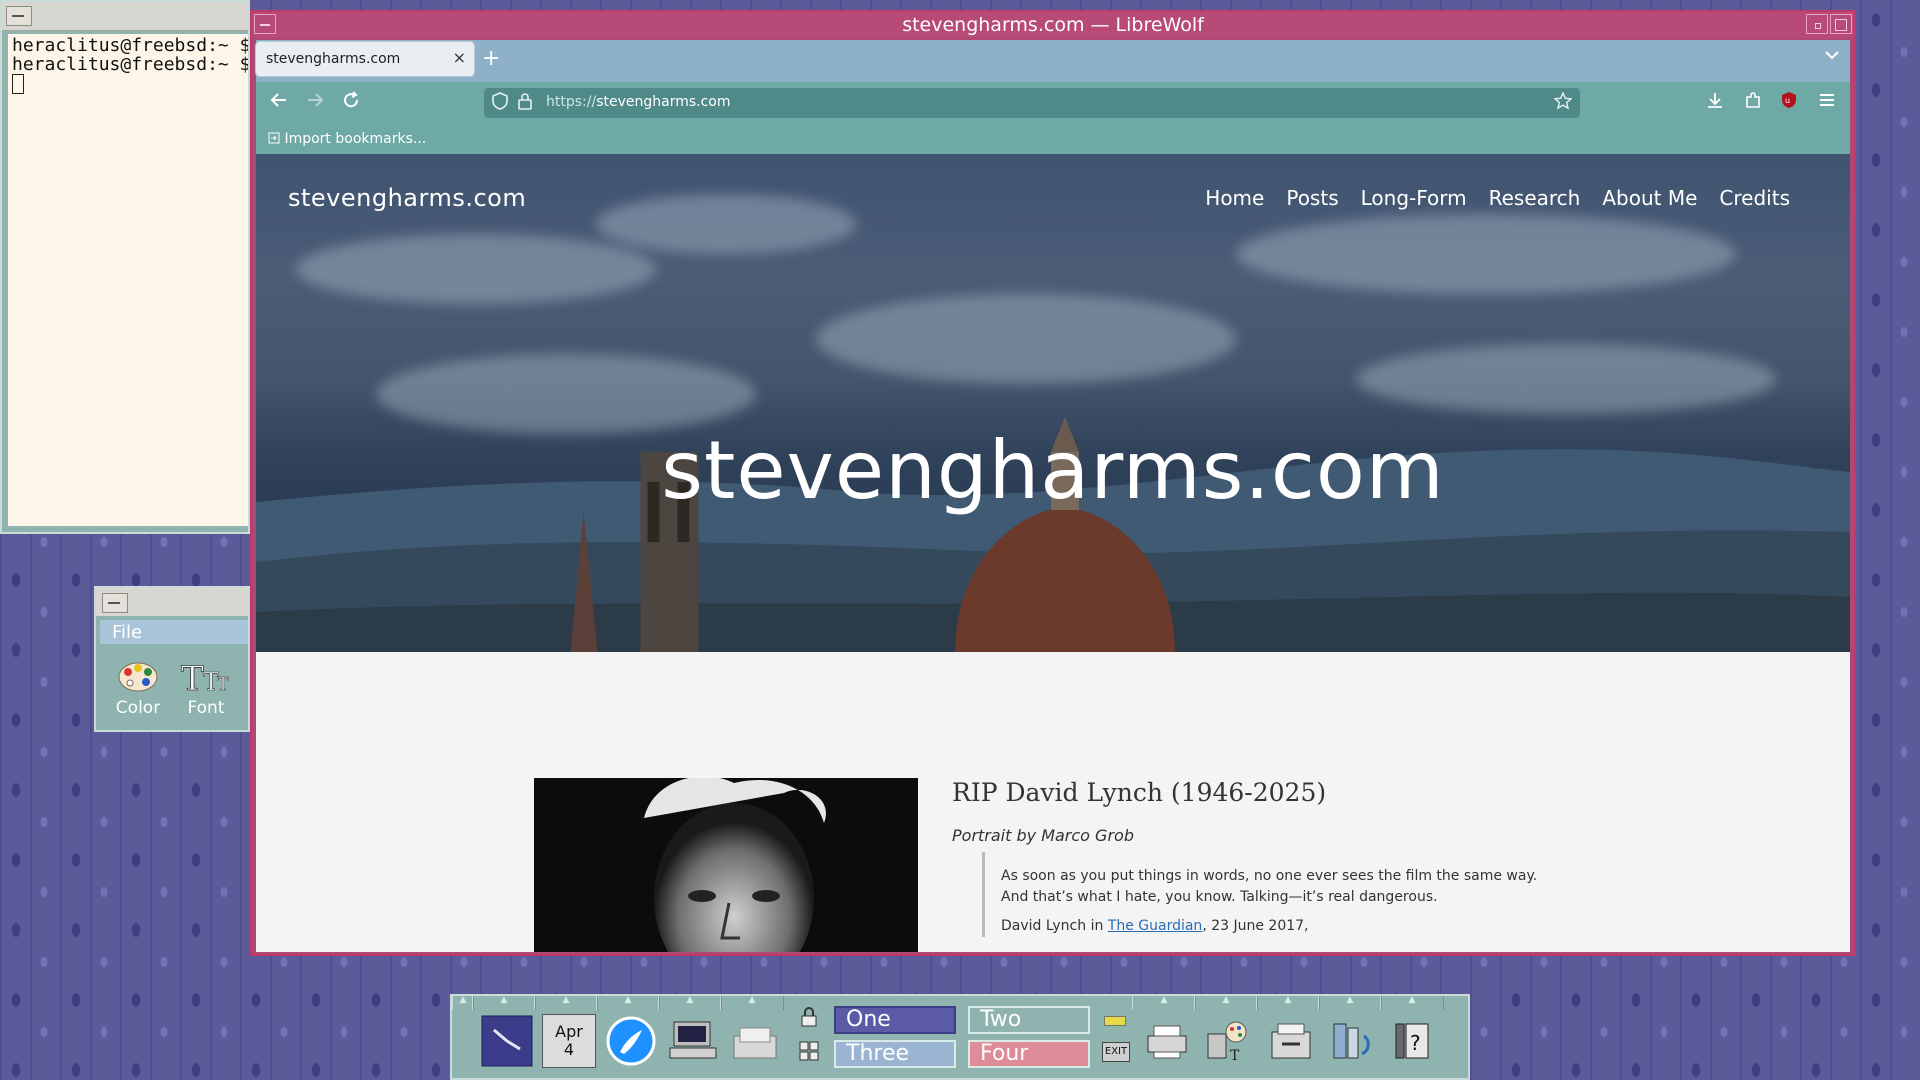 The image size is (1920, 1080). What do you see at coordinates (809, 1051) in the screenshot?
I see `workspace-grid-icon` at bounding box center [809, 1051].